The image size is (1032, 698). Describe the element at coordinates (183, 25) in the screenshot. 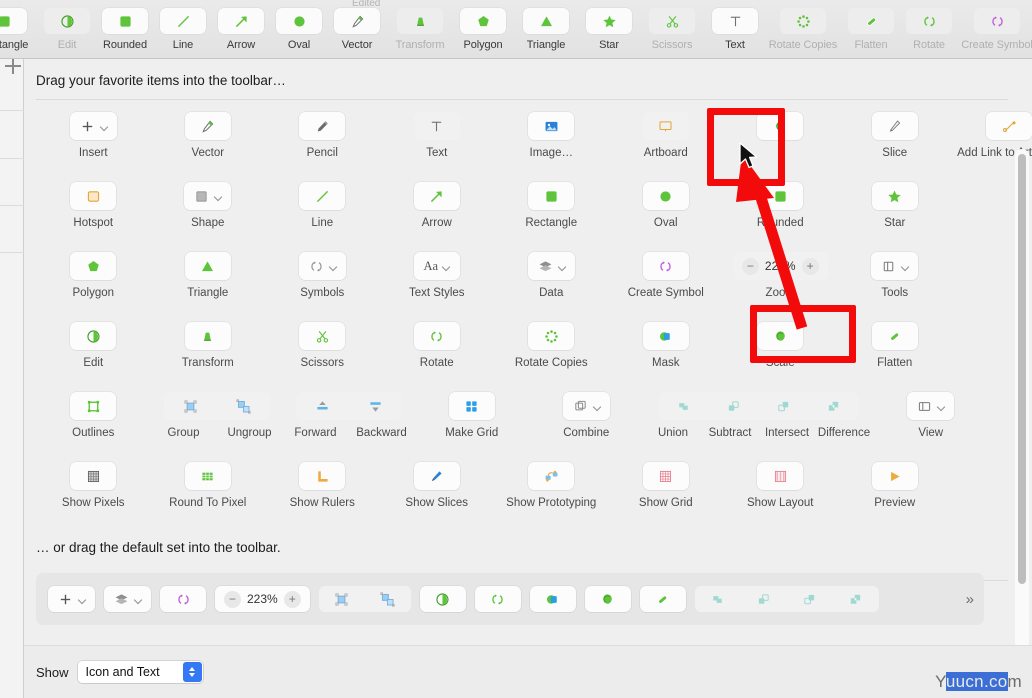

I see `toolbar-item-line: Line` at that location.